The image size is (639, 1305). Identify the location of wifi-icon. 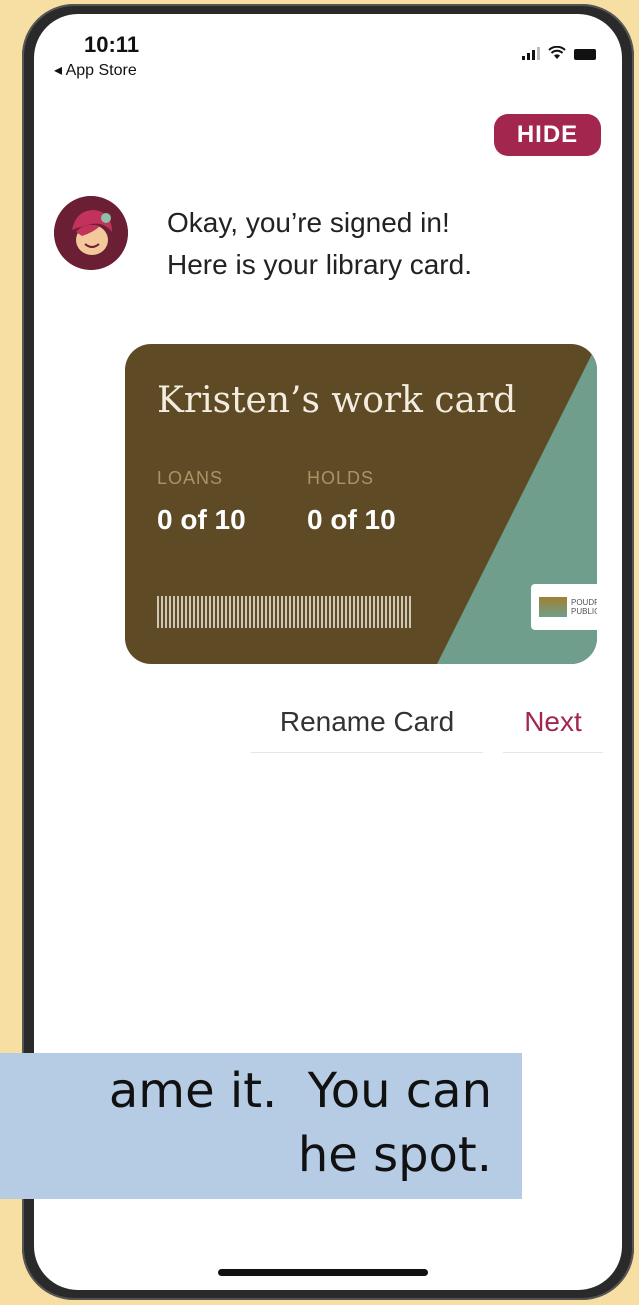
(557, 52).